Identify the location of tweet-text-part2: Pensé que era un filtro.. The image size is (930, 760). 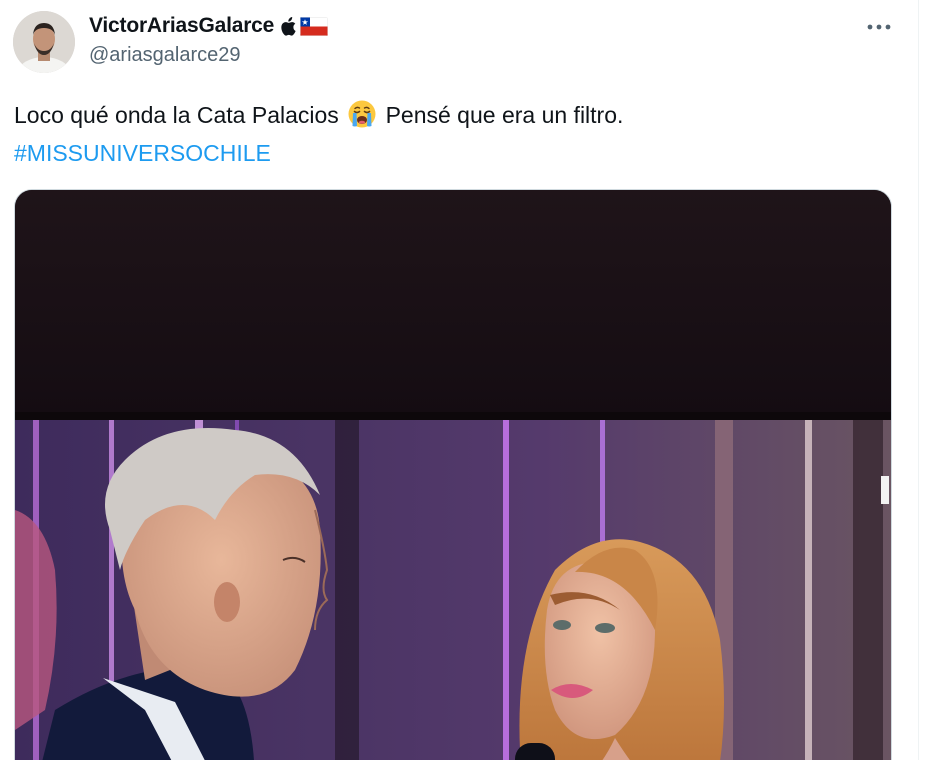
(501, 115).